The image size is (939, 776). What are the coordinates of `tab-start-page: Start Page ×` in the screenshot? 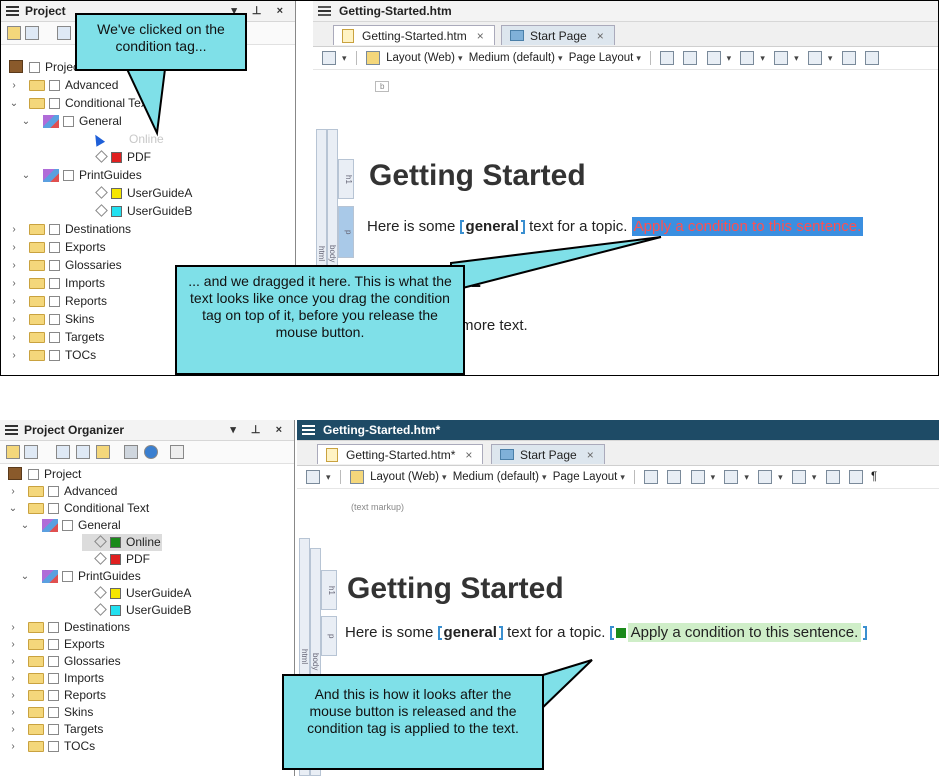 It's located at (558, 35).